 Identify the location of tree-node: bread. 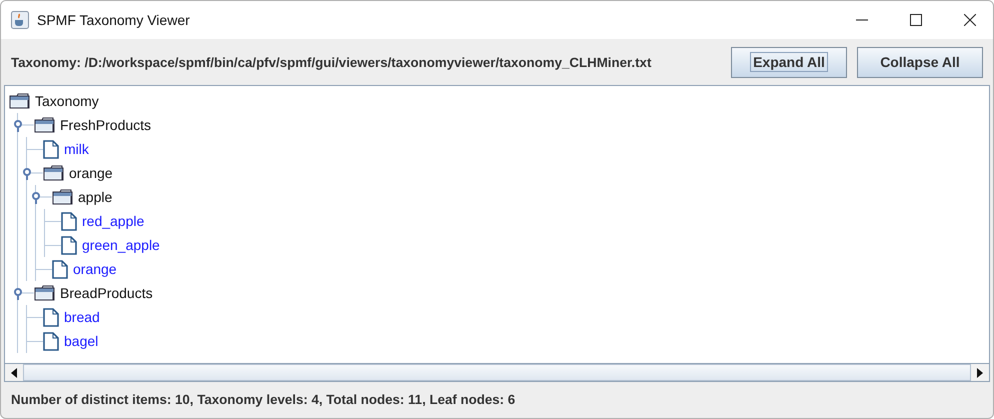
(82, 317).